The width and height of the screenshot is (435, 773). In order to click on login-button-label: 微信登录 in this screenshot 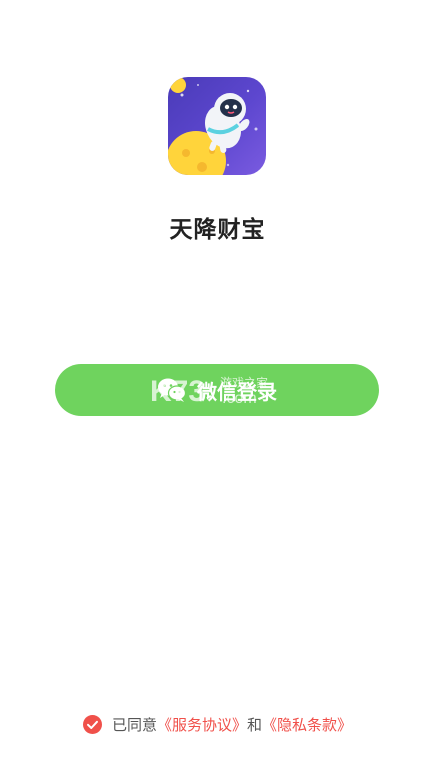, I will do `click(237, 391)`.